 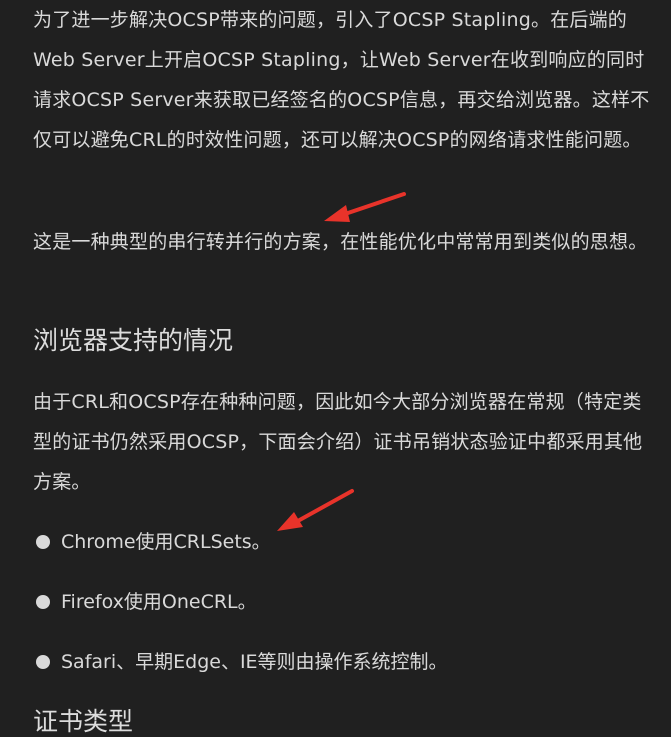 I want to click on list-item-text: Firefox使用OneCRL。, so click(x=159, y=602).